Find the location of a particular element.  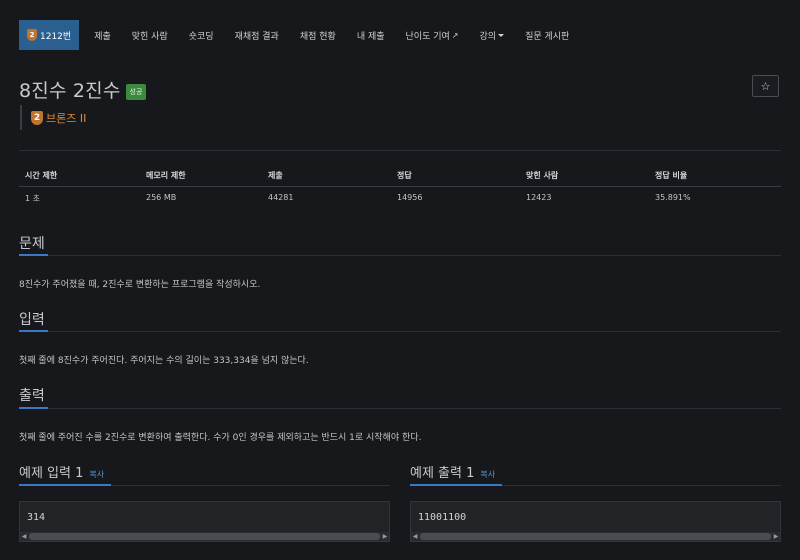

value-solvers: 12423 is located at coordinates (539, 197).